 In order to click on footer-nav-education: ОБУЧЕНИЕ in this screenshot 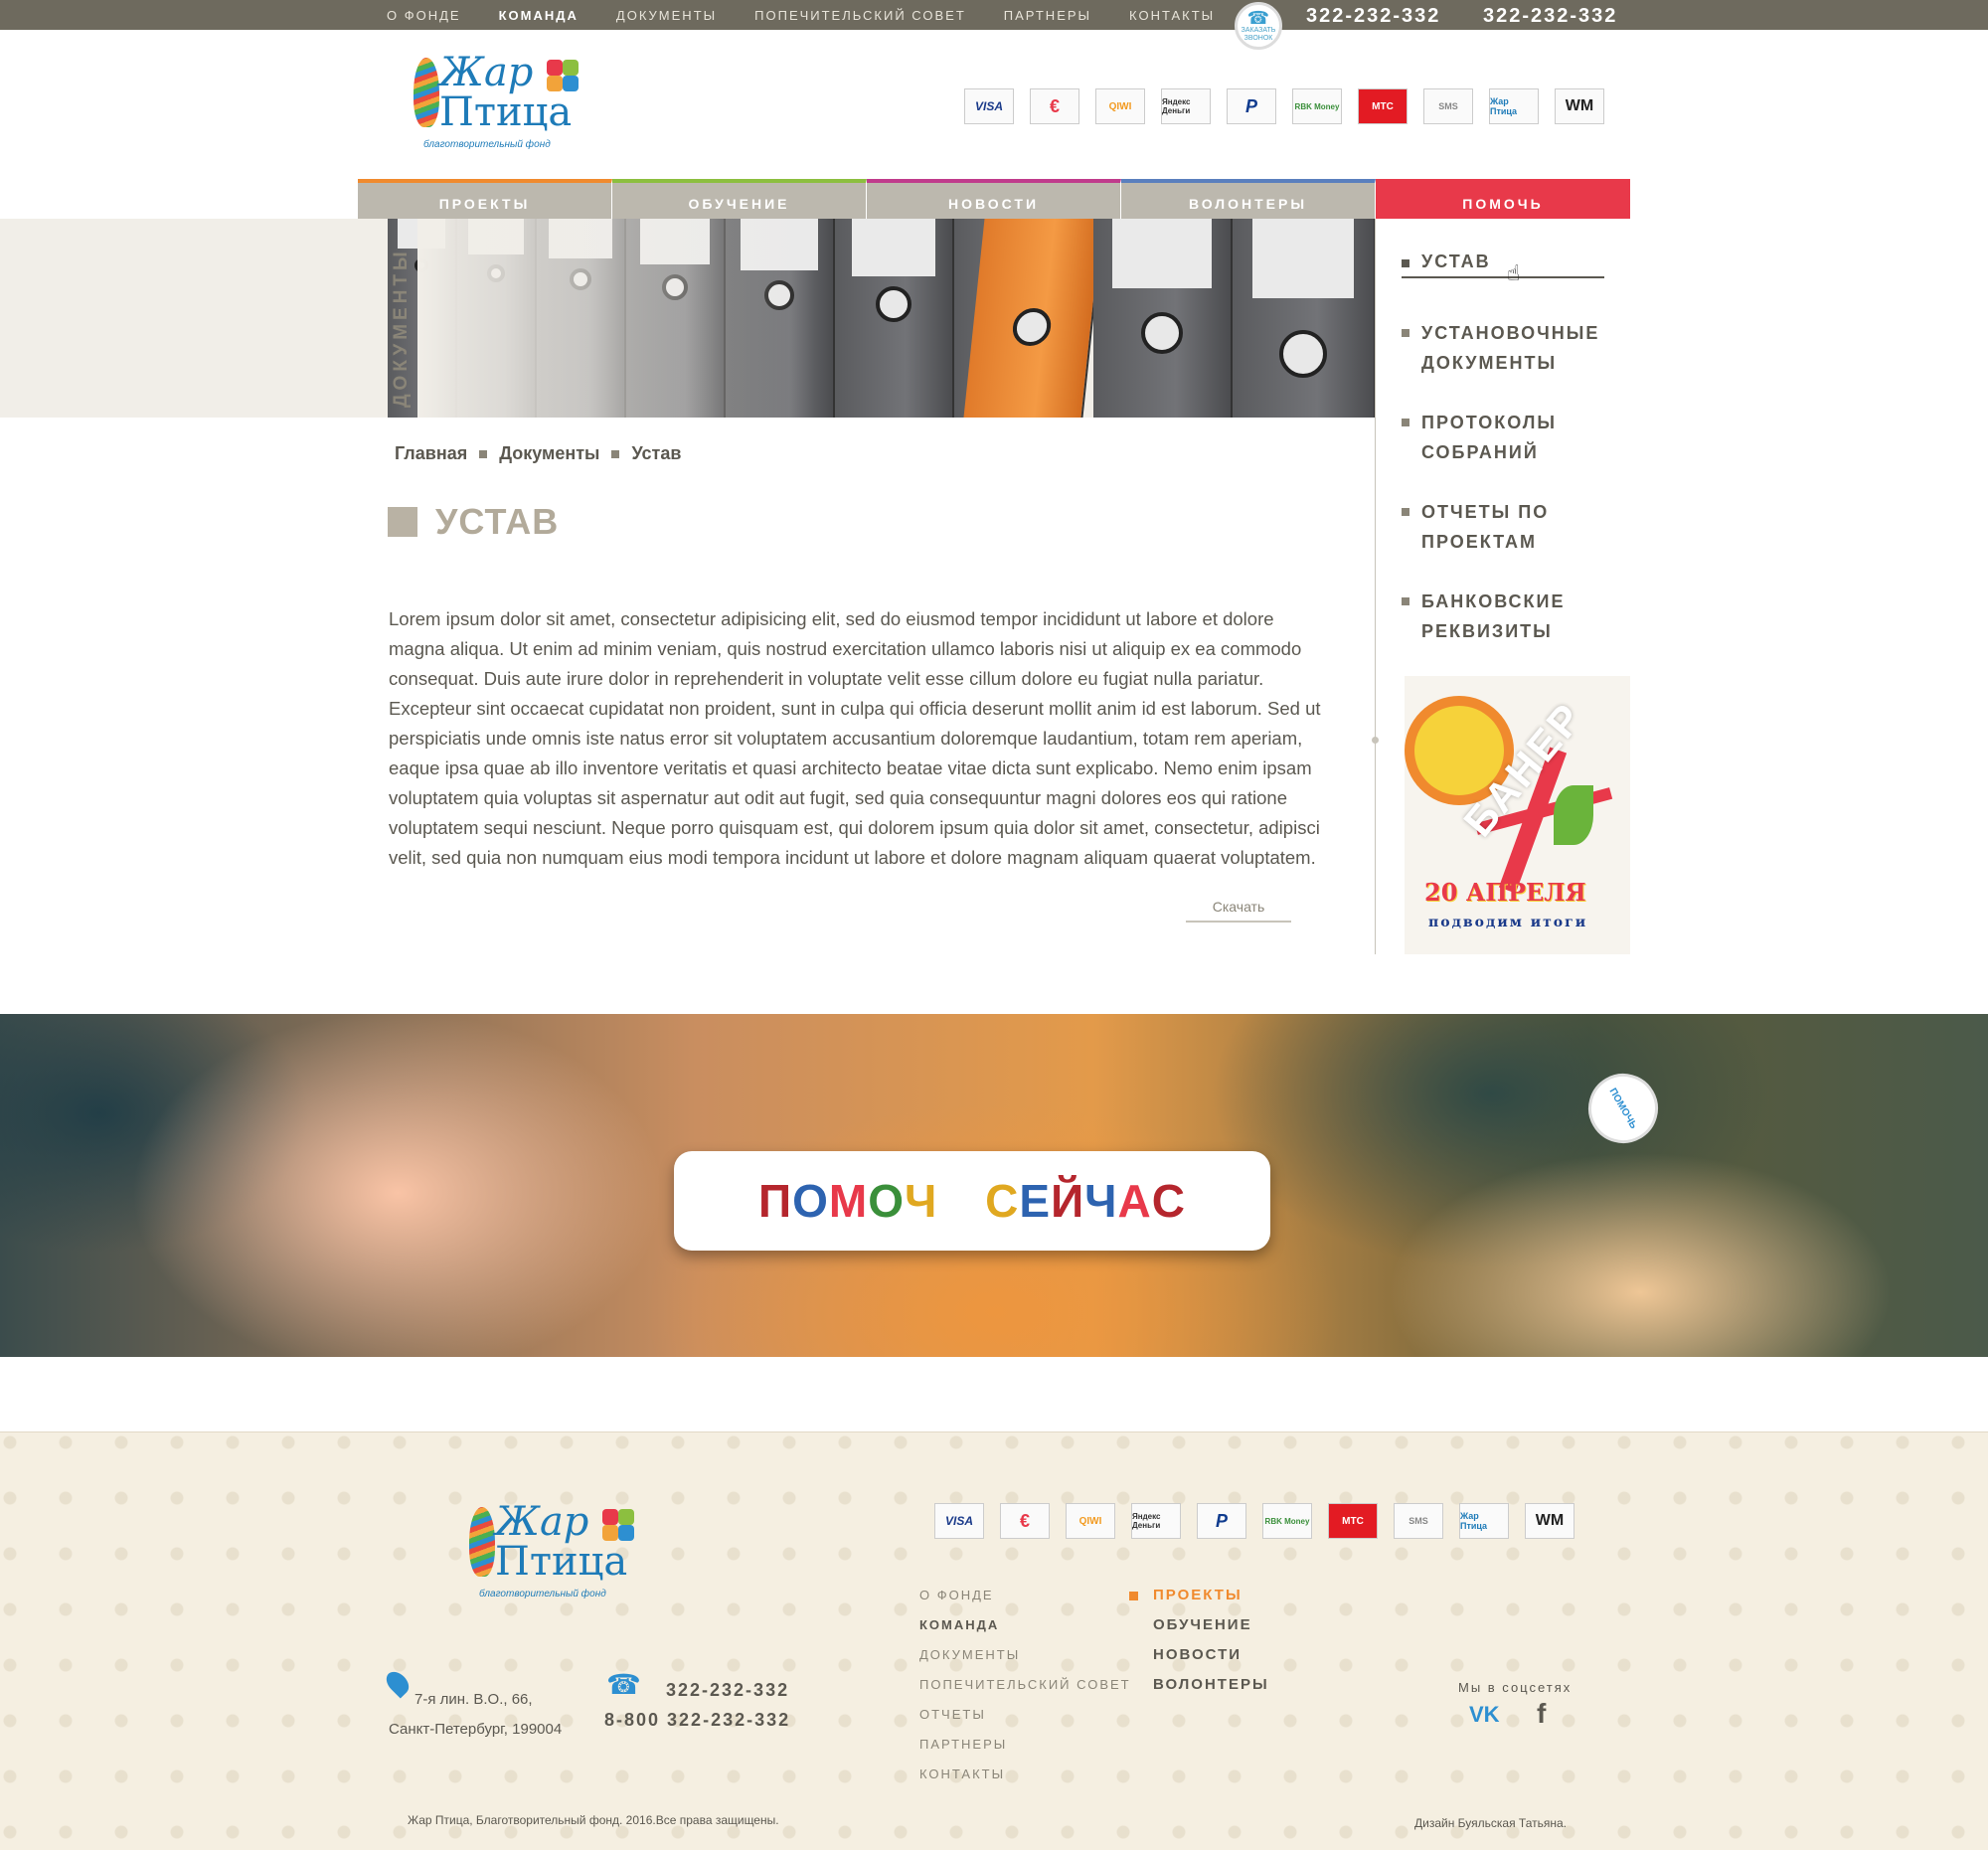, I will do `click(1211, 1625)`.